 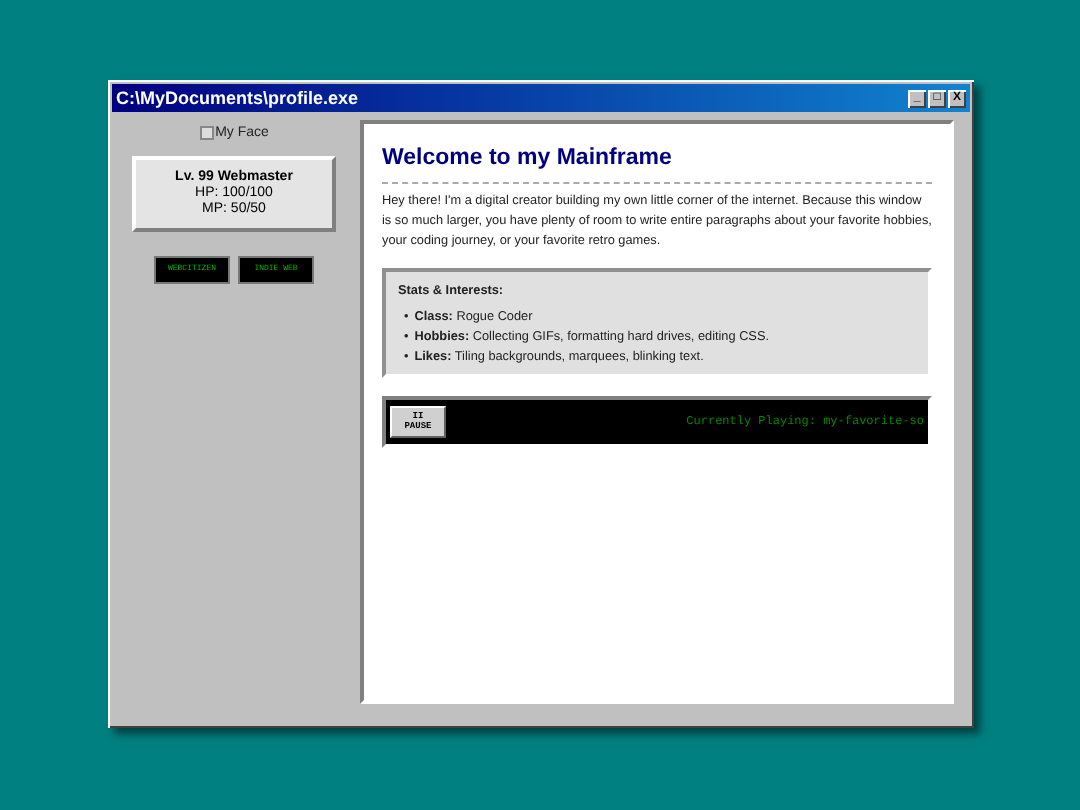 I want to click on broken-image-icon, so click(x=206, y=133).